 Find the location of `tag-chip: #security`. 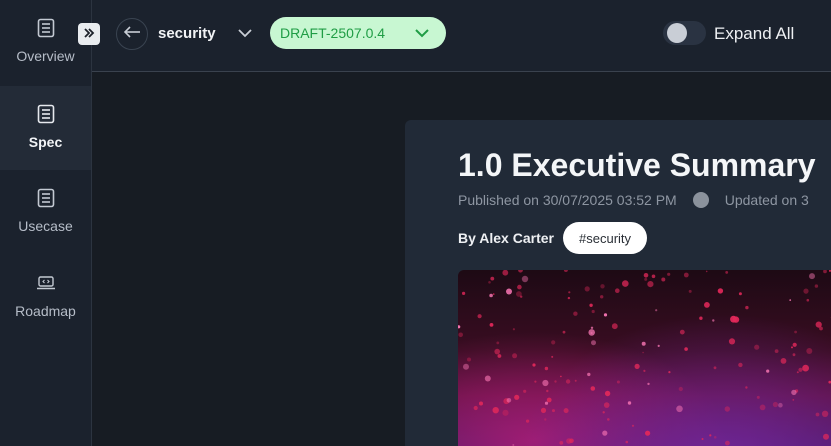

tag-chip: #security is located at coordinates (605, 238).